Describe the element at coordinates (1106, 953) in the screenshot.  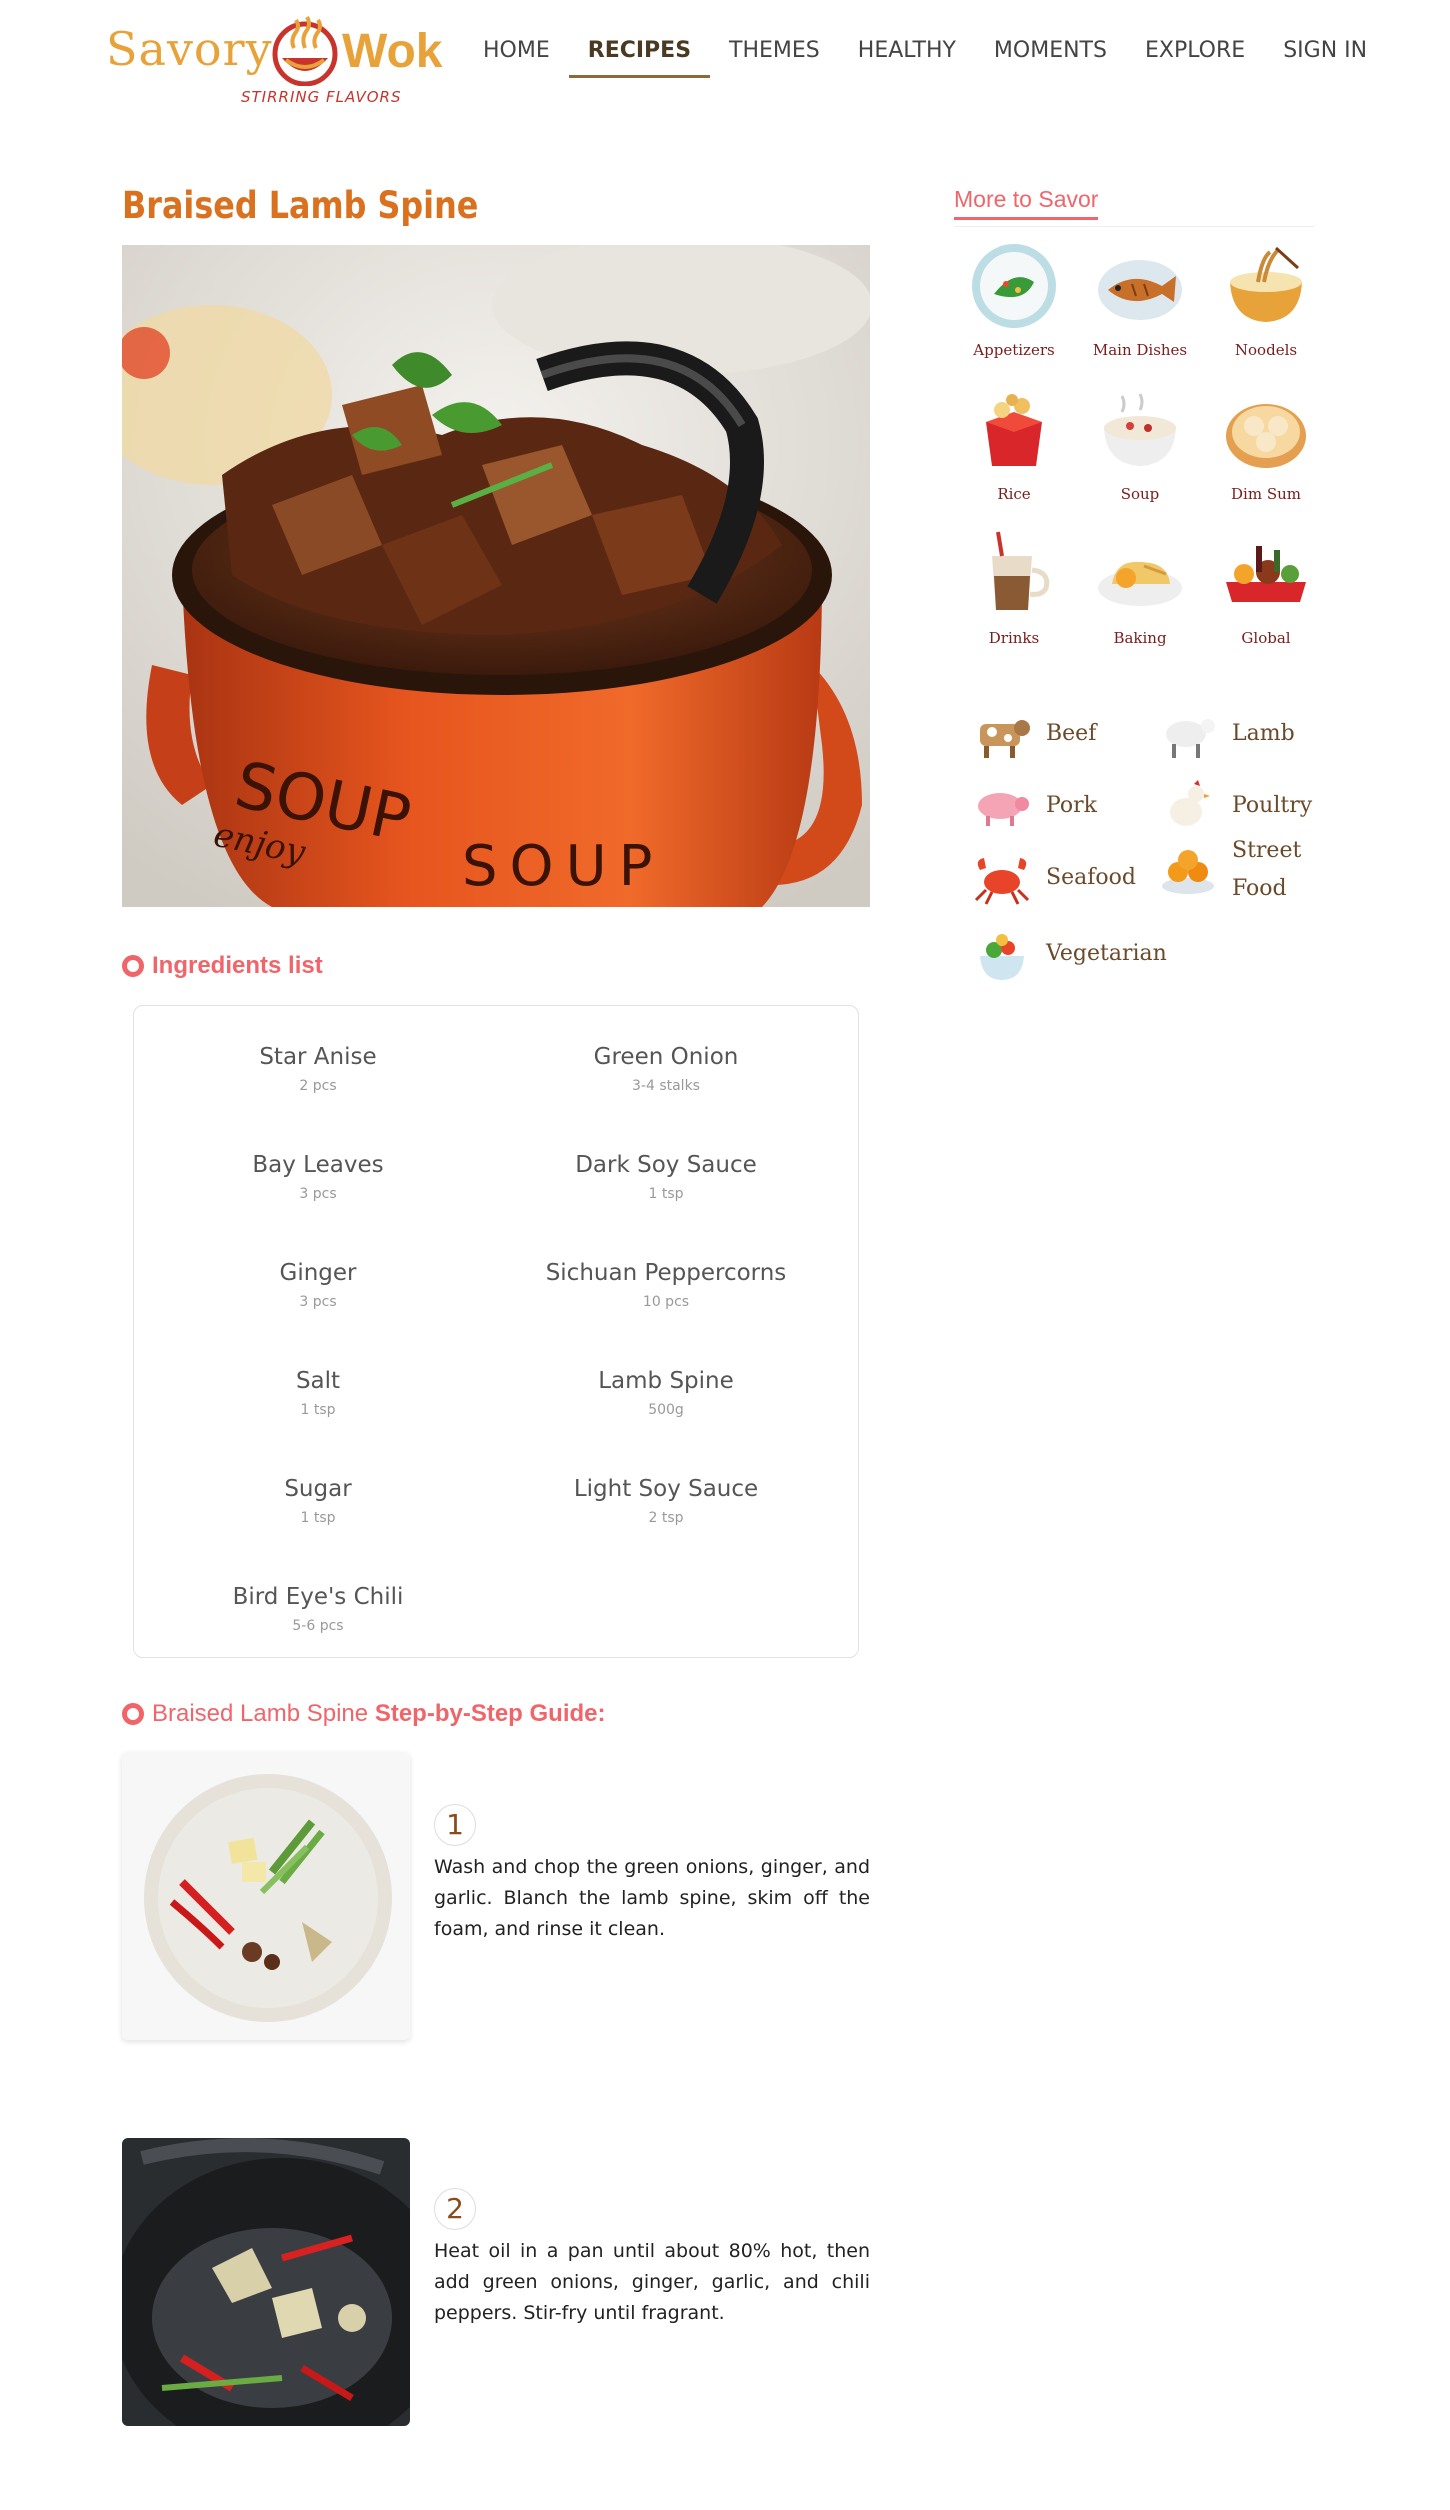
I see `ingredient-link-label: Vegetarian` at that location.